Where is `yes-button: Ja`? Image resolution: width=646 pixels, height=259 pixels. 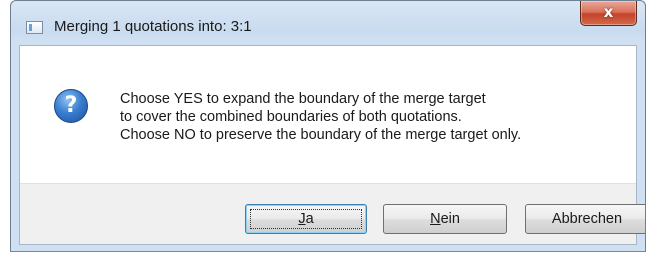
yes-button: Ja is located at coordinates (306, 219).